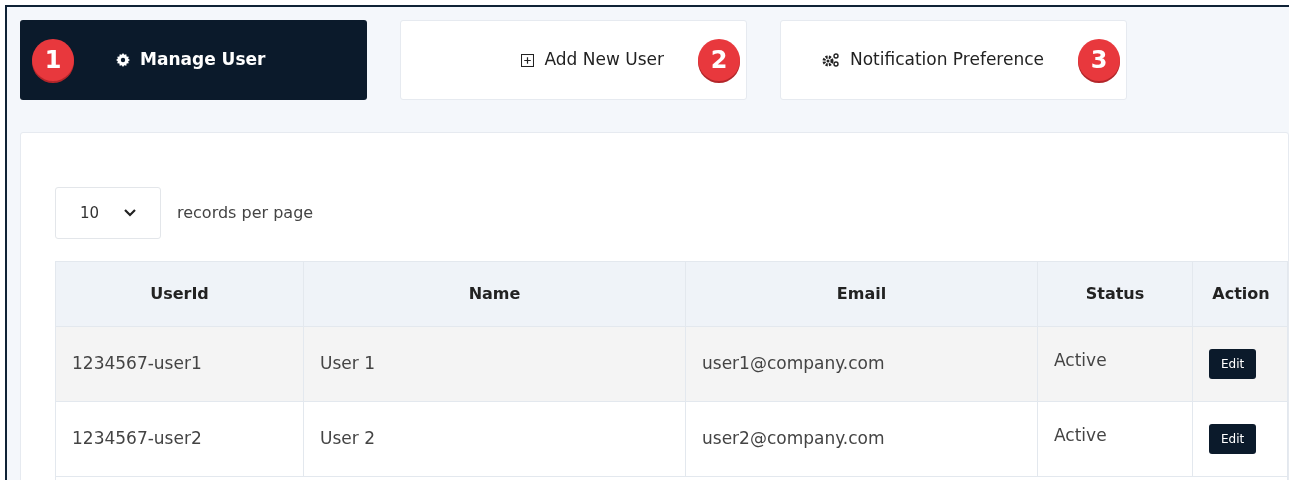 Image resolution: width=1289 pixels, height=480 pixels. Describe the element at coordinates (123, 60) in the screenshot. I see `gear-icon` at that location.